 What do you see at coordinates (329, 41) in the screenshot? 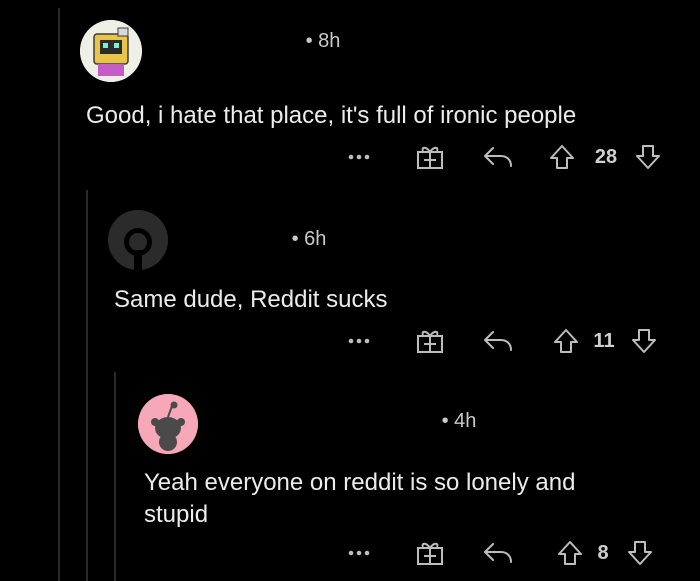
I see `timestamp: 8h` at bounding box center [329, 41].